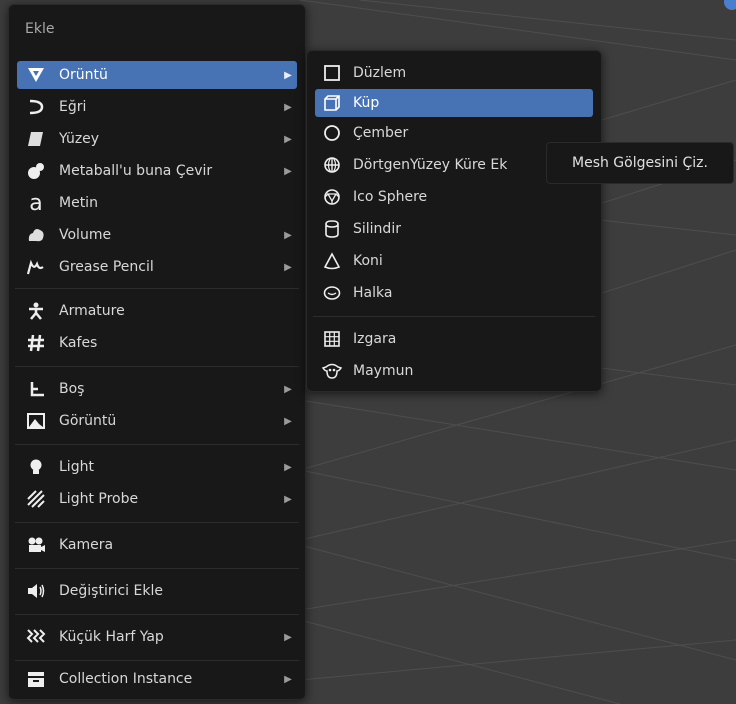 The width and height of the screenshot is (736, 704). What do you see at coordinates (157, 499) in the screenshot?
I see `menu-item-light-probe: Light Probe ▶` at bounding box center [157, 499].